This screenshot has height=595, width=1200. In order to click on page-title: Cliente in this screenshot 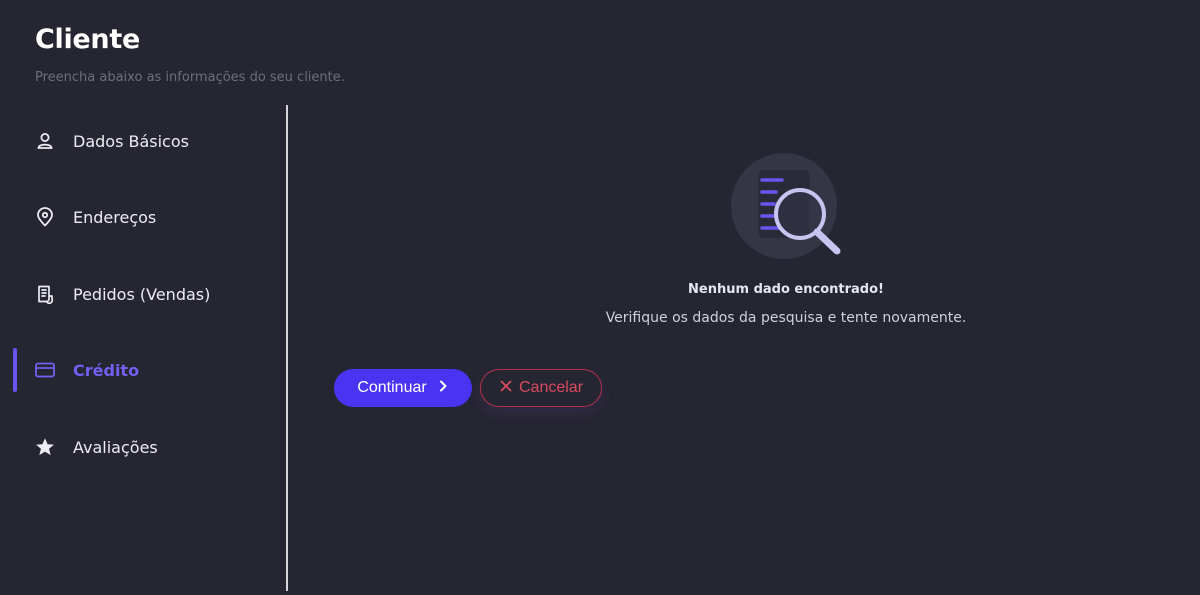, I will do `click(87, 39)`.